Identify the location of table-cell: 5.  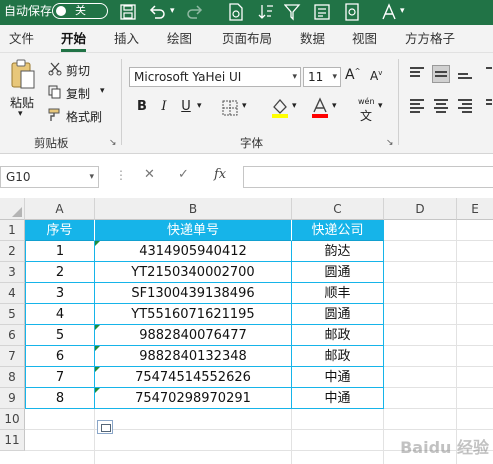
(60, 335).